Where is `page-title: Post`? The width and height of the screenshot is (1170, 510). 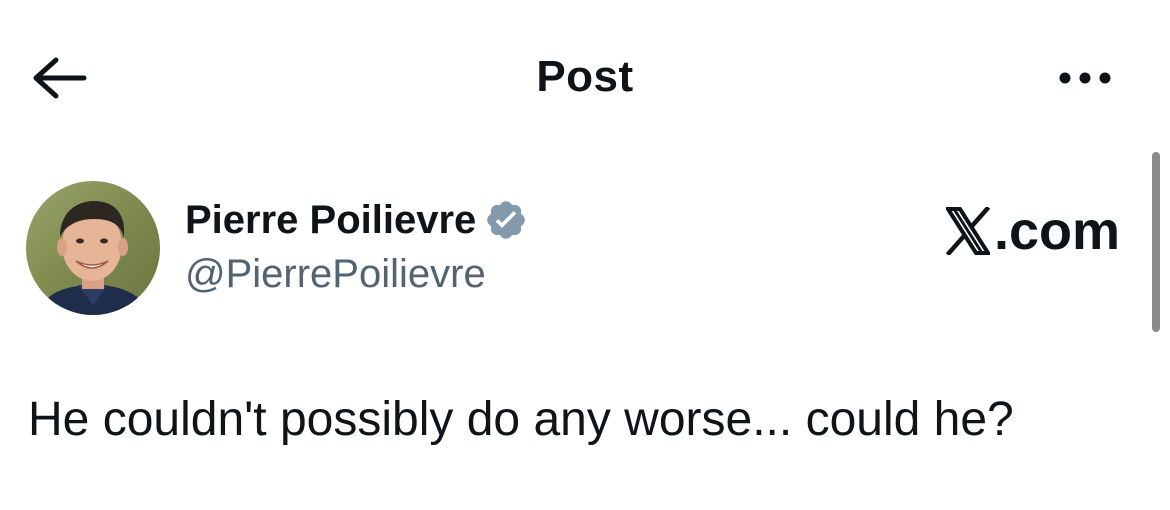
page-title: Post is located at coordinates (585, 76).